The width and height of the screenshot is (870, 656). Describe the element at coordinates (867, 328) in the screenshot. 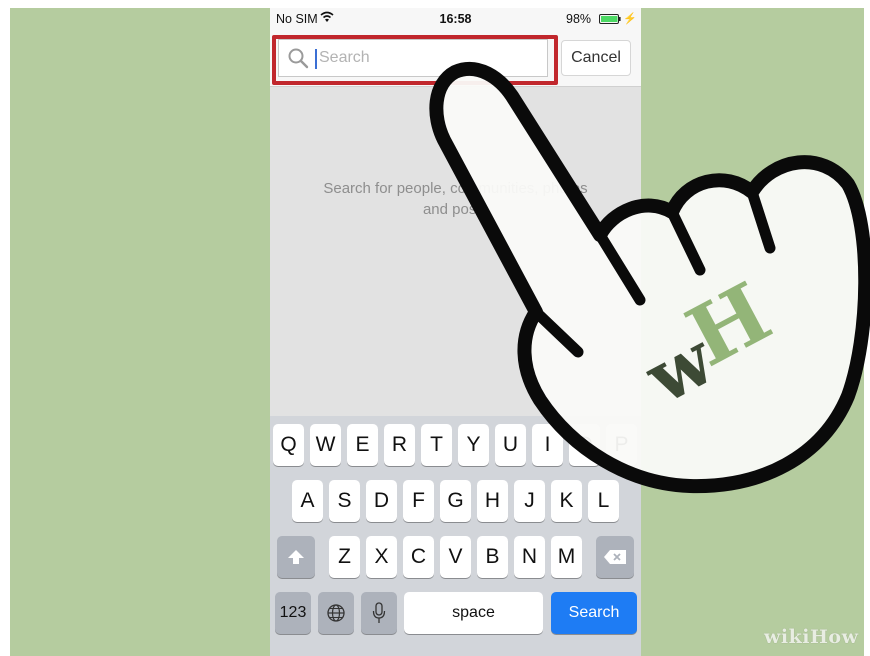

I see `image-frame-right` at that location.